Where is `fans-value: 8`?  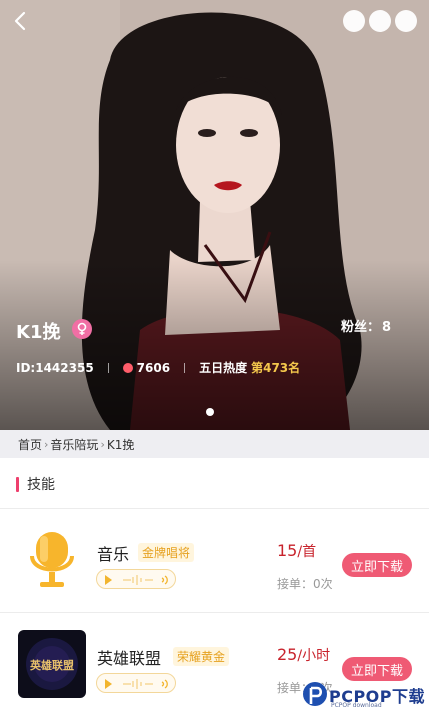
fans-value: 8 is located at coordinates (386, 327).